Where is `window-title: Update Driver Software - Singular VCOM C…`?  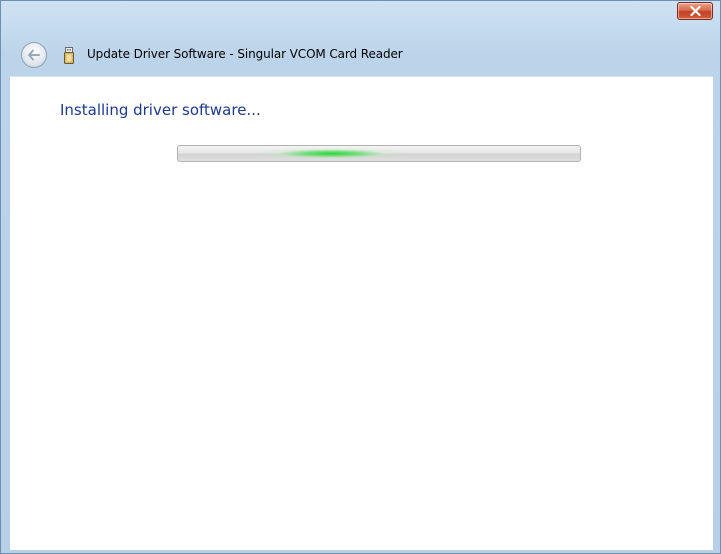 window-title: Update Driver Software - Singular VCOM C… is located at coordinates (245, 54).